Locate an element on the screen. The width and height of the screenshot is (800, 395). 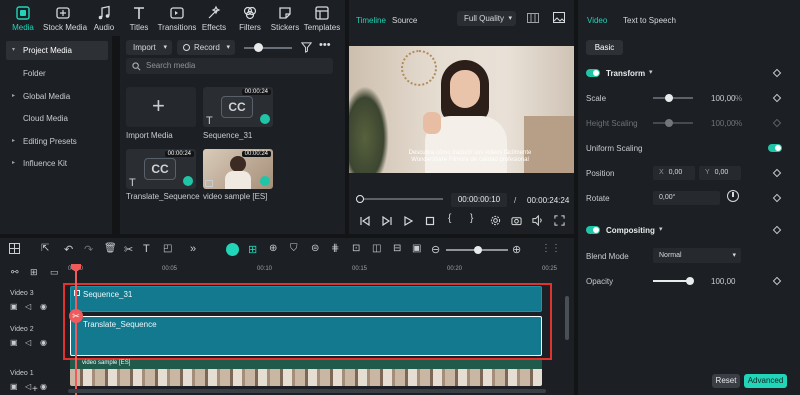
sidebar-item-influence-kit: ▸ Influence Kit is located at coordinates (57, 163).